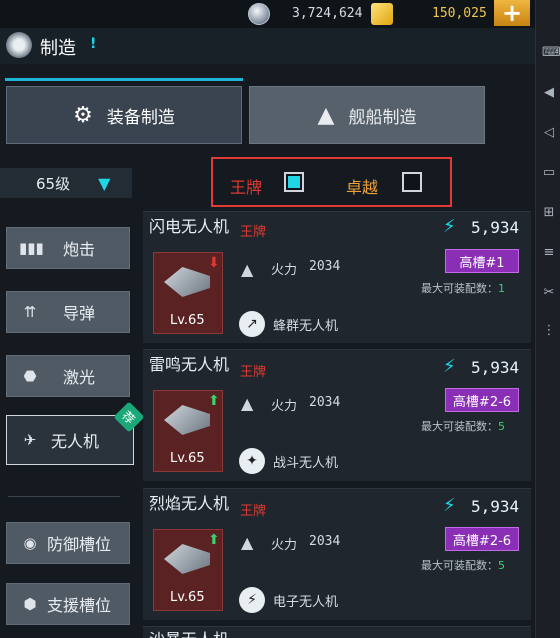 This screenshot has height=638, width=560. Describe the element at coordinates (306, 602) in the screenshot. I see `drone-type: 电子无人机` at that location.